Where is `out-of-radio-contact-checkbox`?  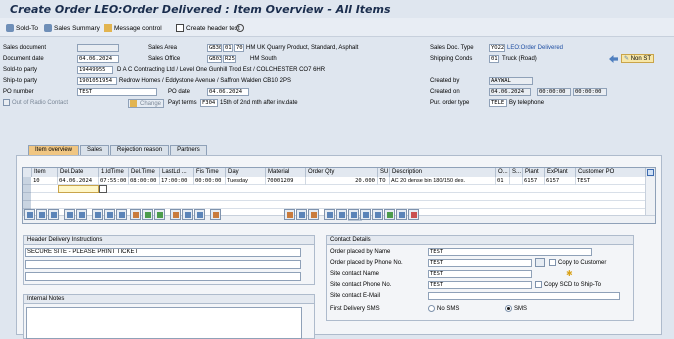 out-of-radio-contact-checkbox is located at coordinates (6, 102).